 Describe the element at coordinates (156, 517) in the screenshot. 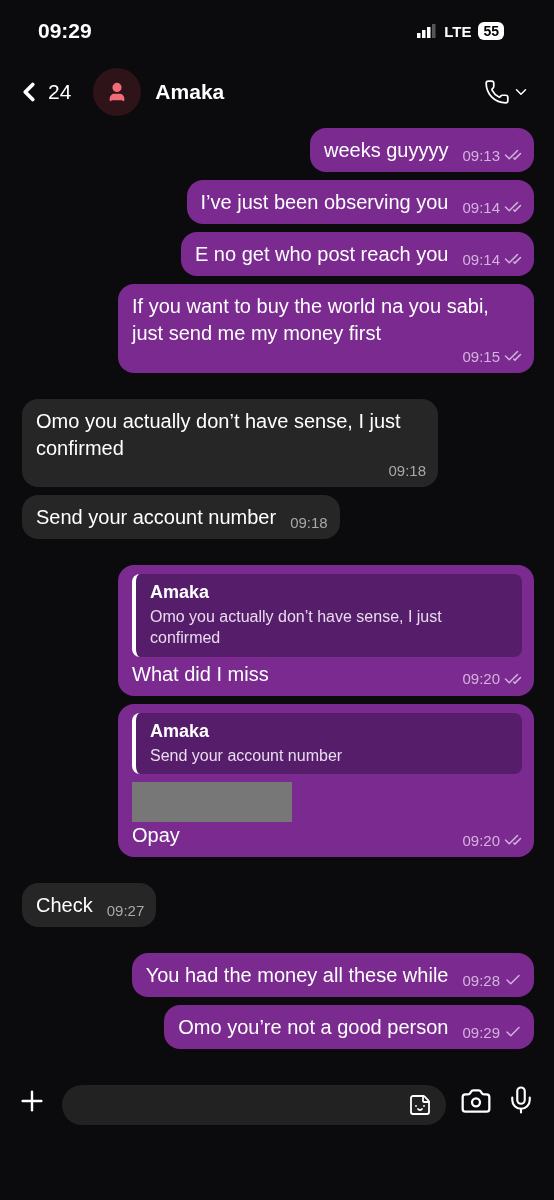

I see `message-text: Send your account number` at that location.